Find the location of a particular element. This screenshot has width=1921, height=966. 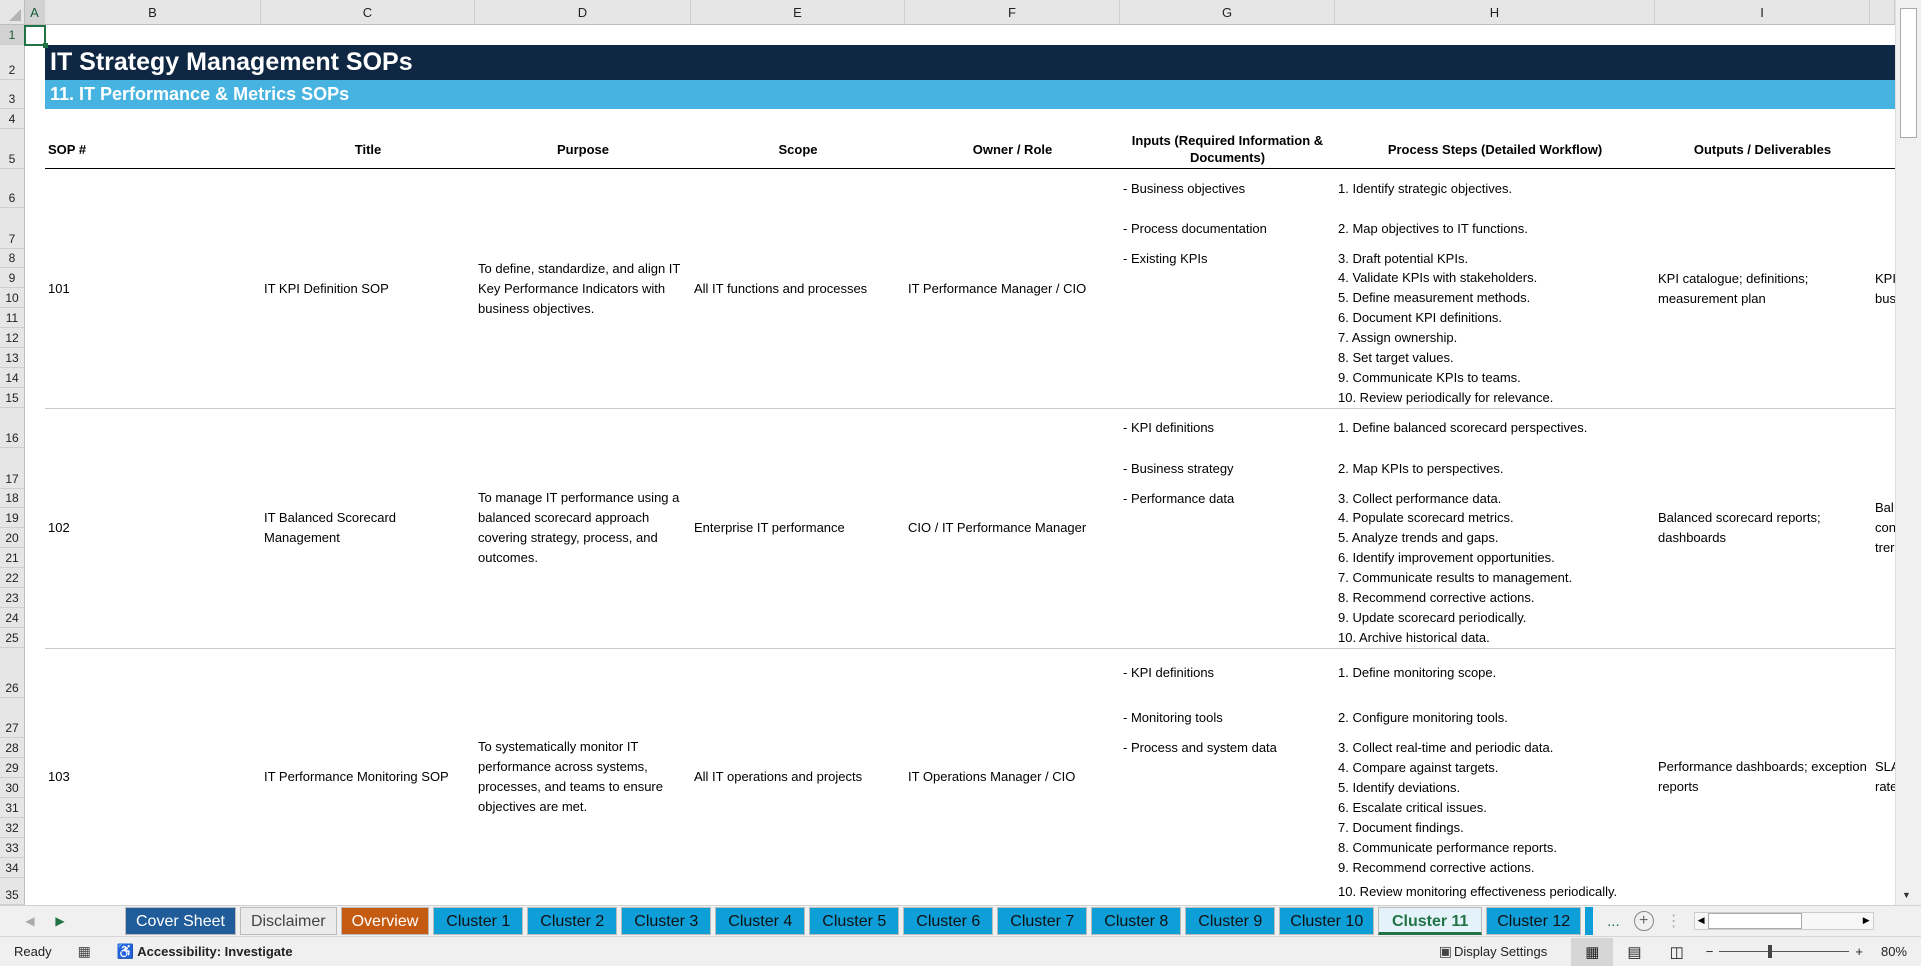

tab-scroll-left-icon: ◀ is located at coordinates (30, 921).